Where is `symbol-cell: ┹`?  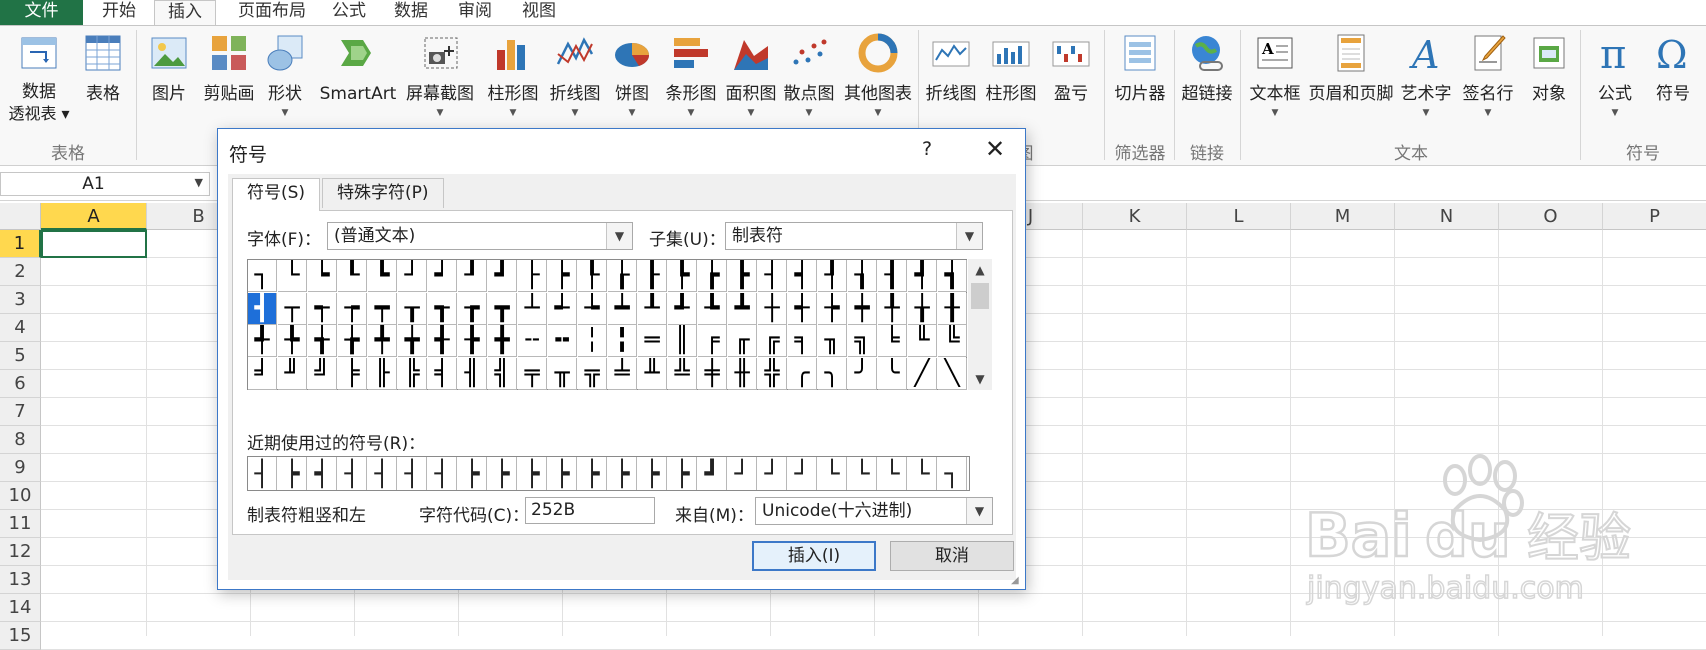 symbol-cell: ┹ is located at coordinates (682, 308).